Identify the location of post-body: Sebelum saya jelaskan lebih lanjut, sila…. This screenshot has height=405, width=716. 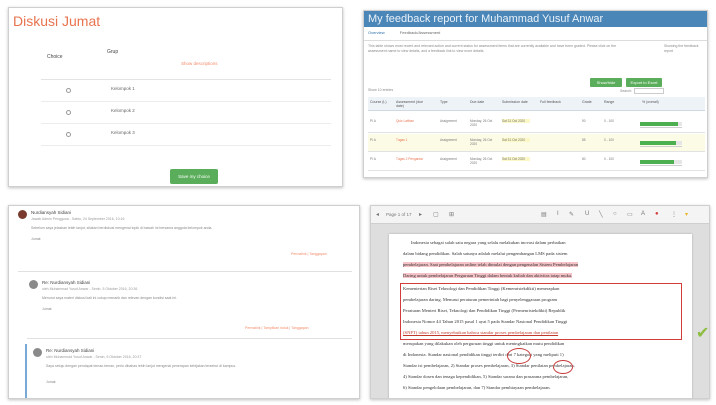
(122, 228).